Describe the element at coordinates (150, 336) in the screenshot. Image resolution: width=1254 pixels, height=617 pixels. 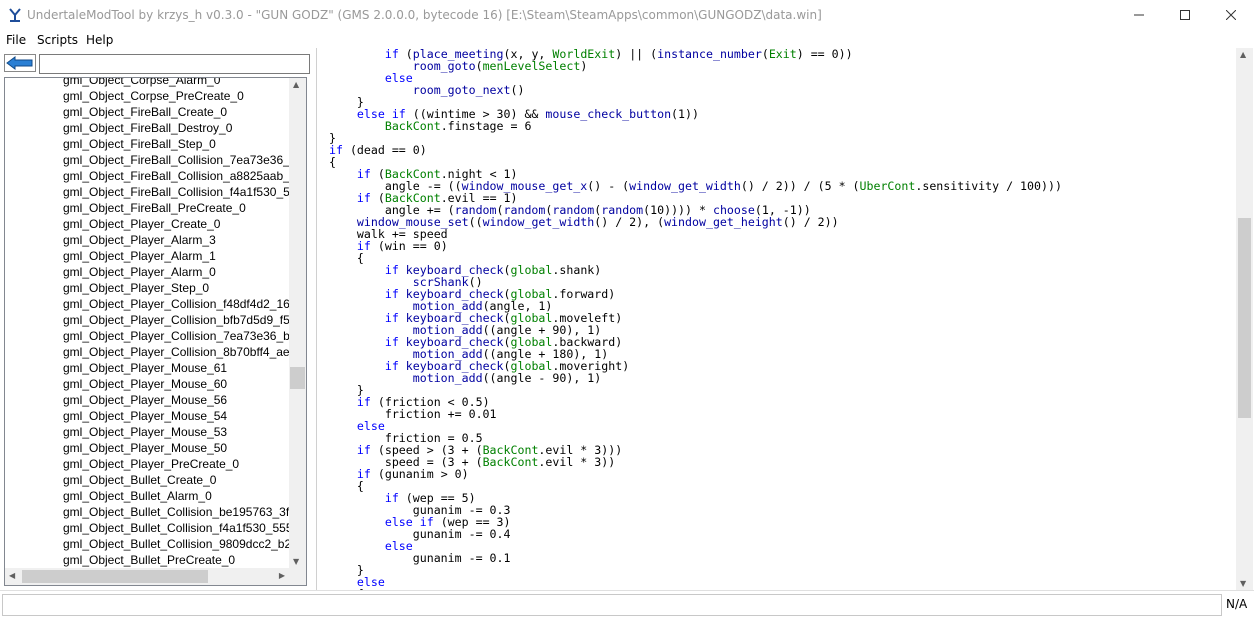
I see `tree-item: gml_Object_Player_Collision_7ea73e36_bc5` at that location.